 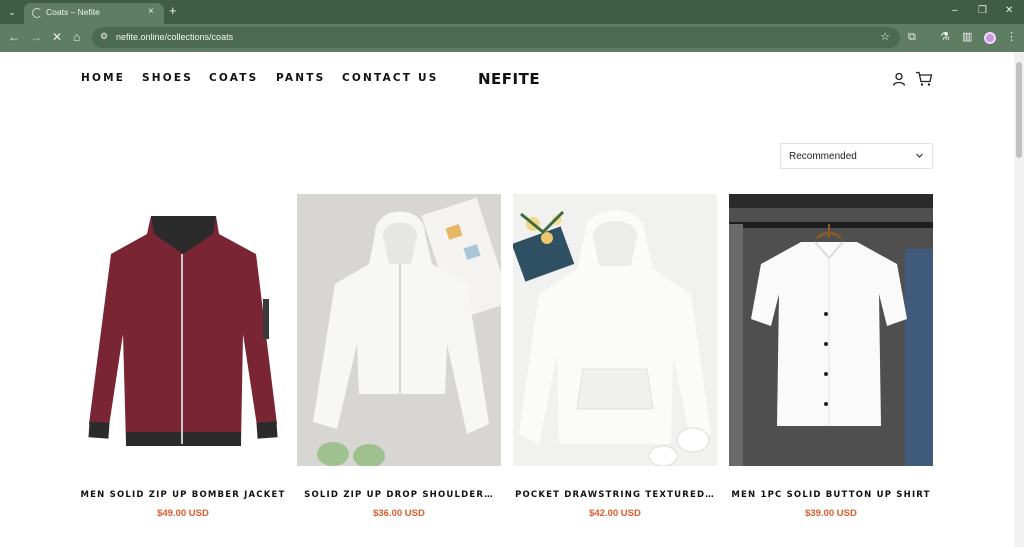 What do you see at coordinates (919, 155) in the screenshot?
I see `chevron-down-icon` at bounding box center [919, 155].